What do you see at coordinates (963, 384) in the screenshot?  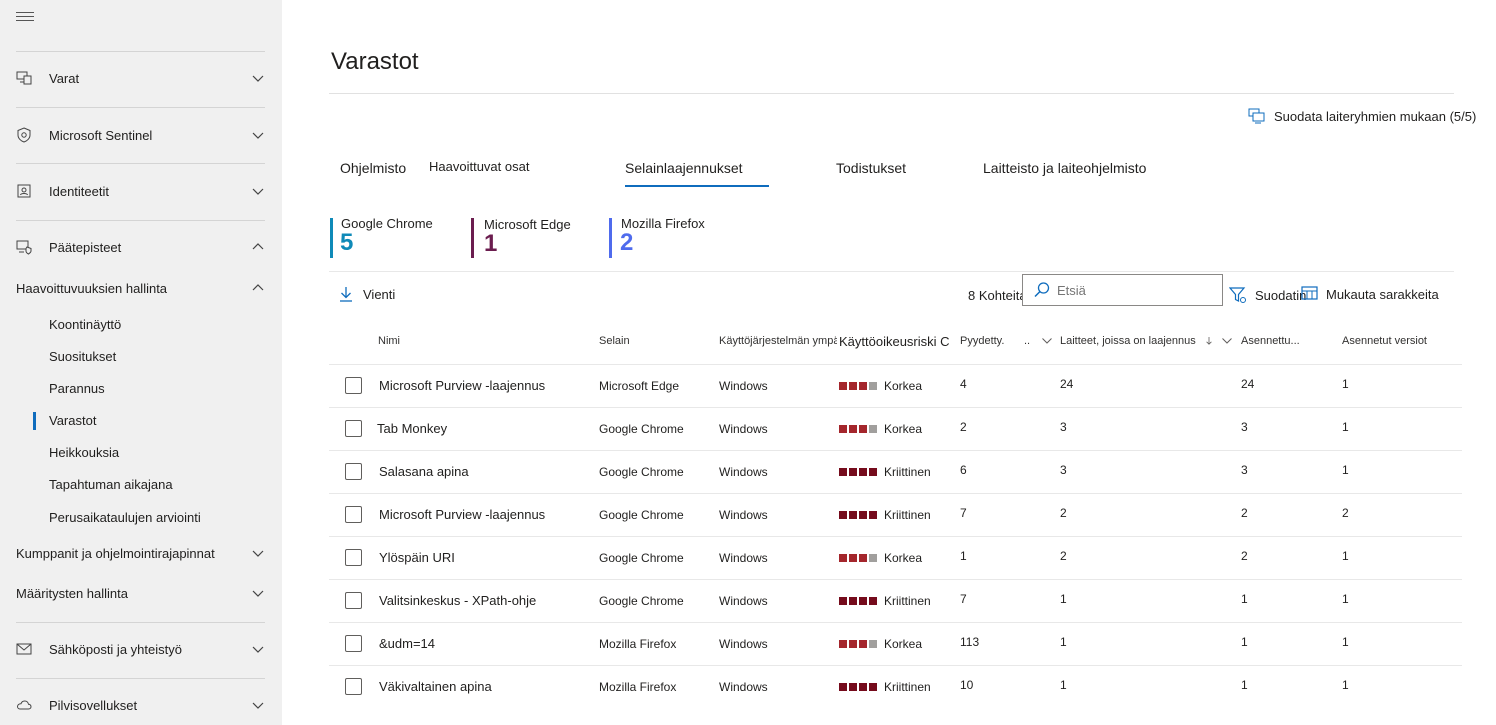 I see `requested-count: 4` at bounding box center [963, 384].